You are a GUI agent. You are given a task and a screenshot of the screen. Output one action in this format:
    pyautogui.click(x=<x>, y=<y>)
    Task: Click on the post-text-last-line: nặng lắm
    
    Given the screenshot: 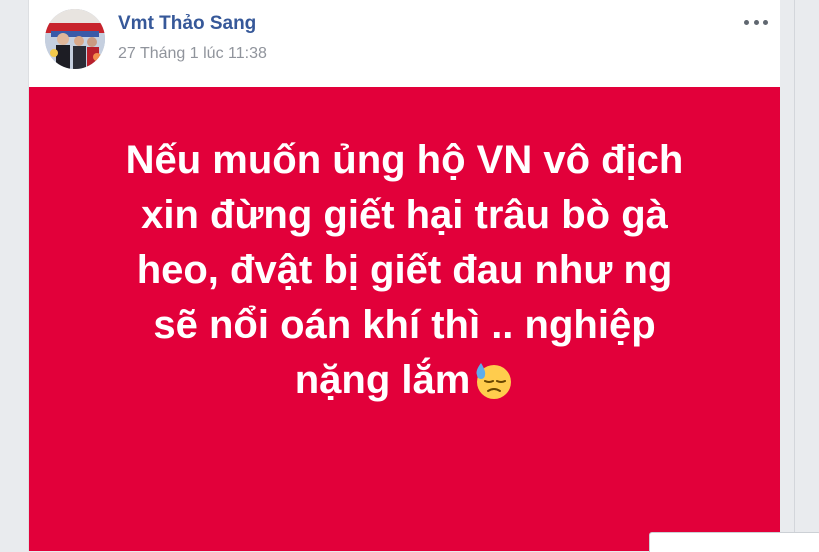 What is the action you would take?
    pyautogui.click(x=404, y=380)
    